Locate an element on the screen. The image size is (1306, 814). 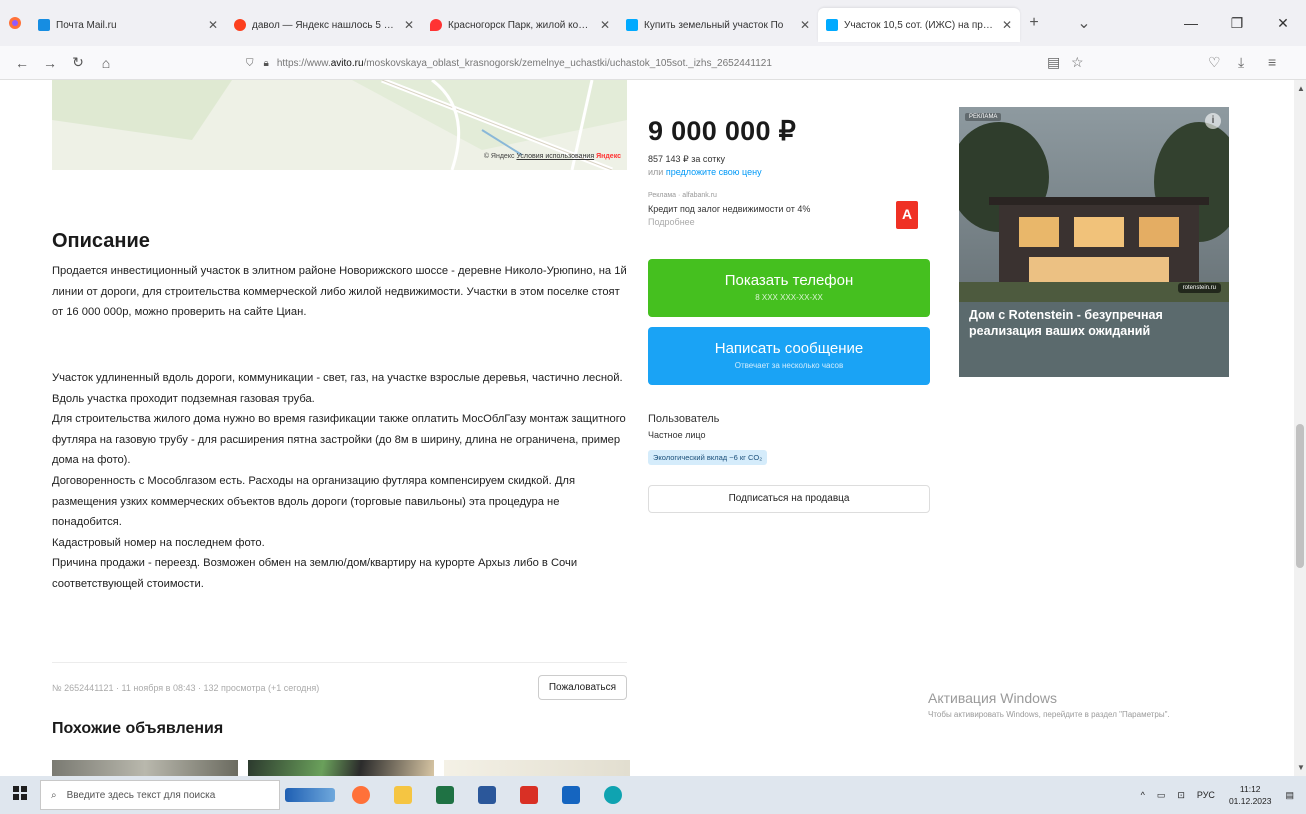
yandex-favicon-icon is located at coordinates (240, 25).